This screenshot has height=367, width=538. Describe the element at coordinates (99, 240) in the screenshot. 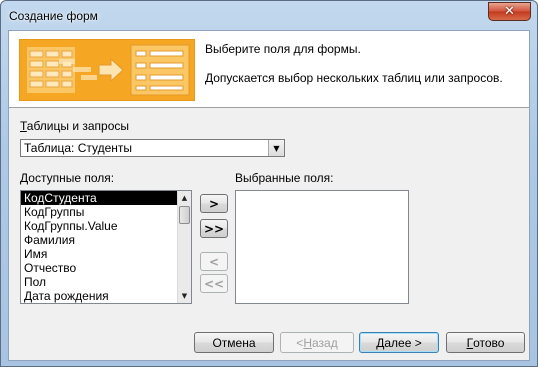

I see `list-item: Фамилия` at that location.